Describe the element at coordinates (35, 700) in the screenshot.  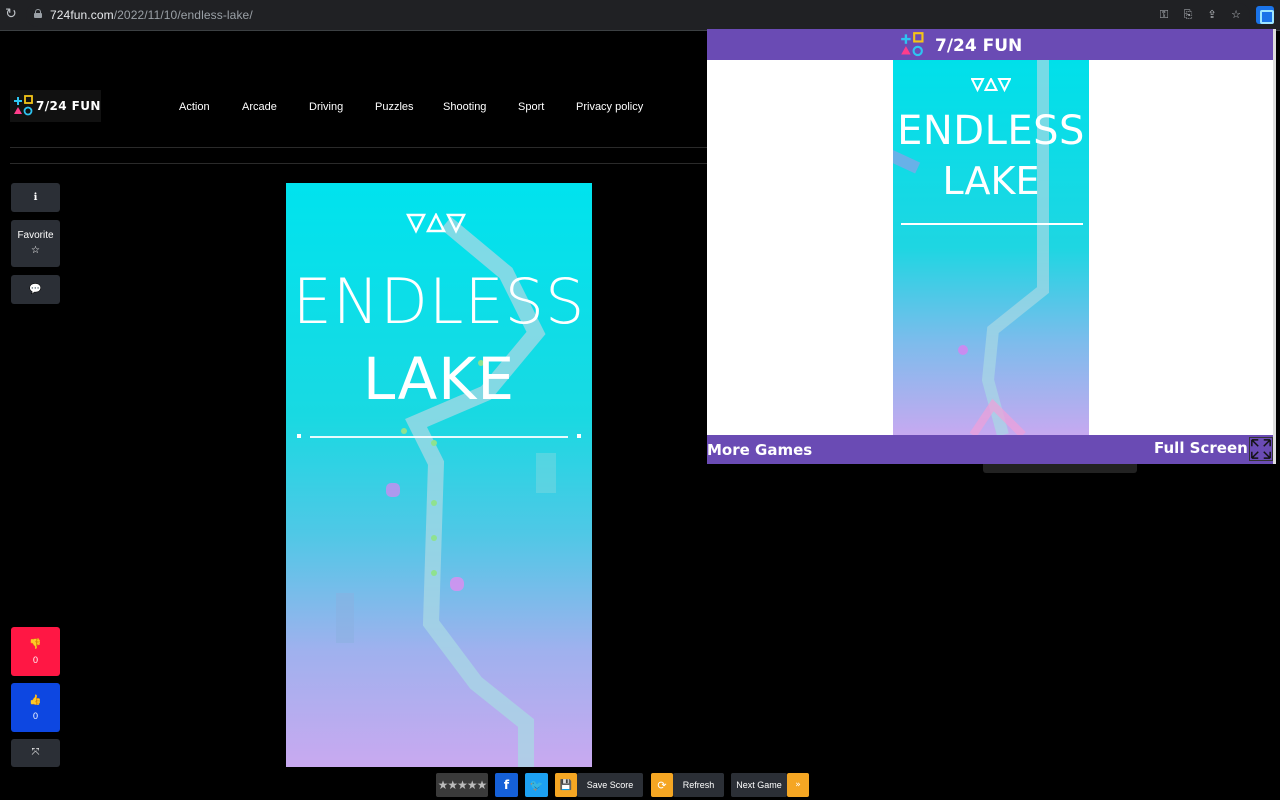
I see `thumbs-up-icon: 👍` at that location.